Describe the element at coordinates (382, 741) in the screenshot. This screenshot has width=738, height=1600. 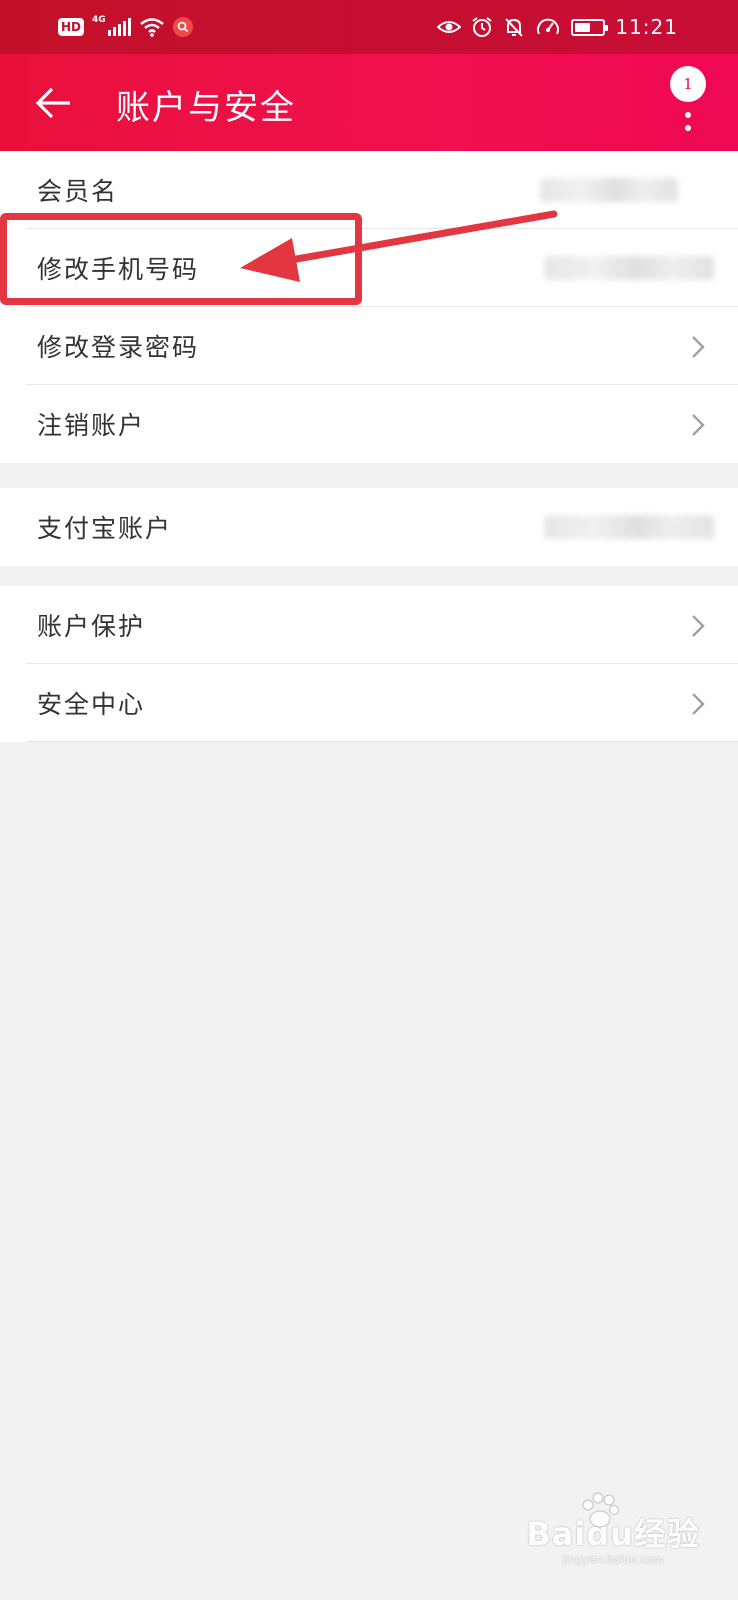
I see `divider` at that location.